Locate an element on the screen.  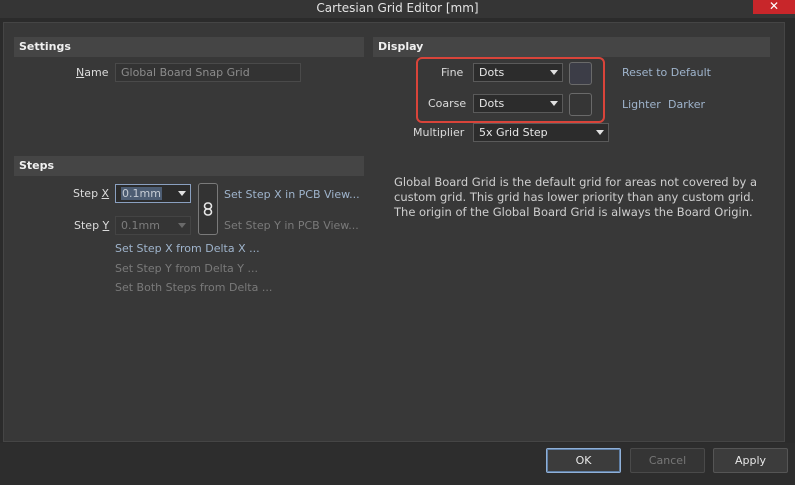
chain-link-icon is located at coordinates (208, 209).